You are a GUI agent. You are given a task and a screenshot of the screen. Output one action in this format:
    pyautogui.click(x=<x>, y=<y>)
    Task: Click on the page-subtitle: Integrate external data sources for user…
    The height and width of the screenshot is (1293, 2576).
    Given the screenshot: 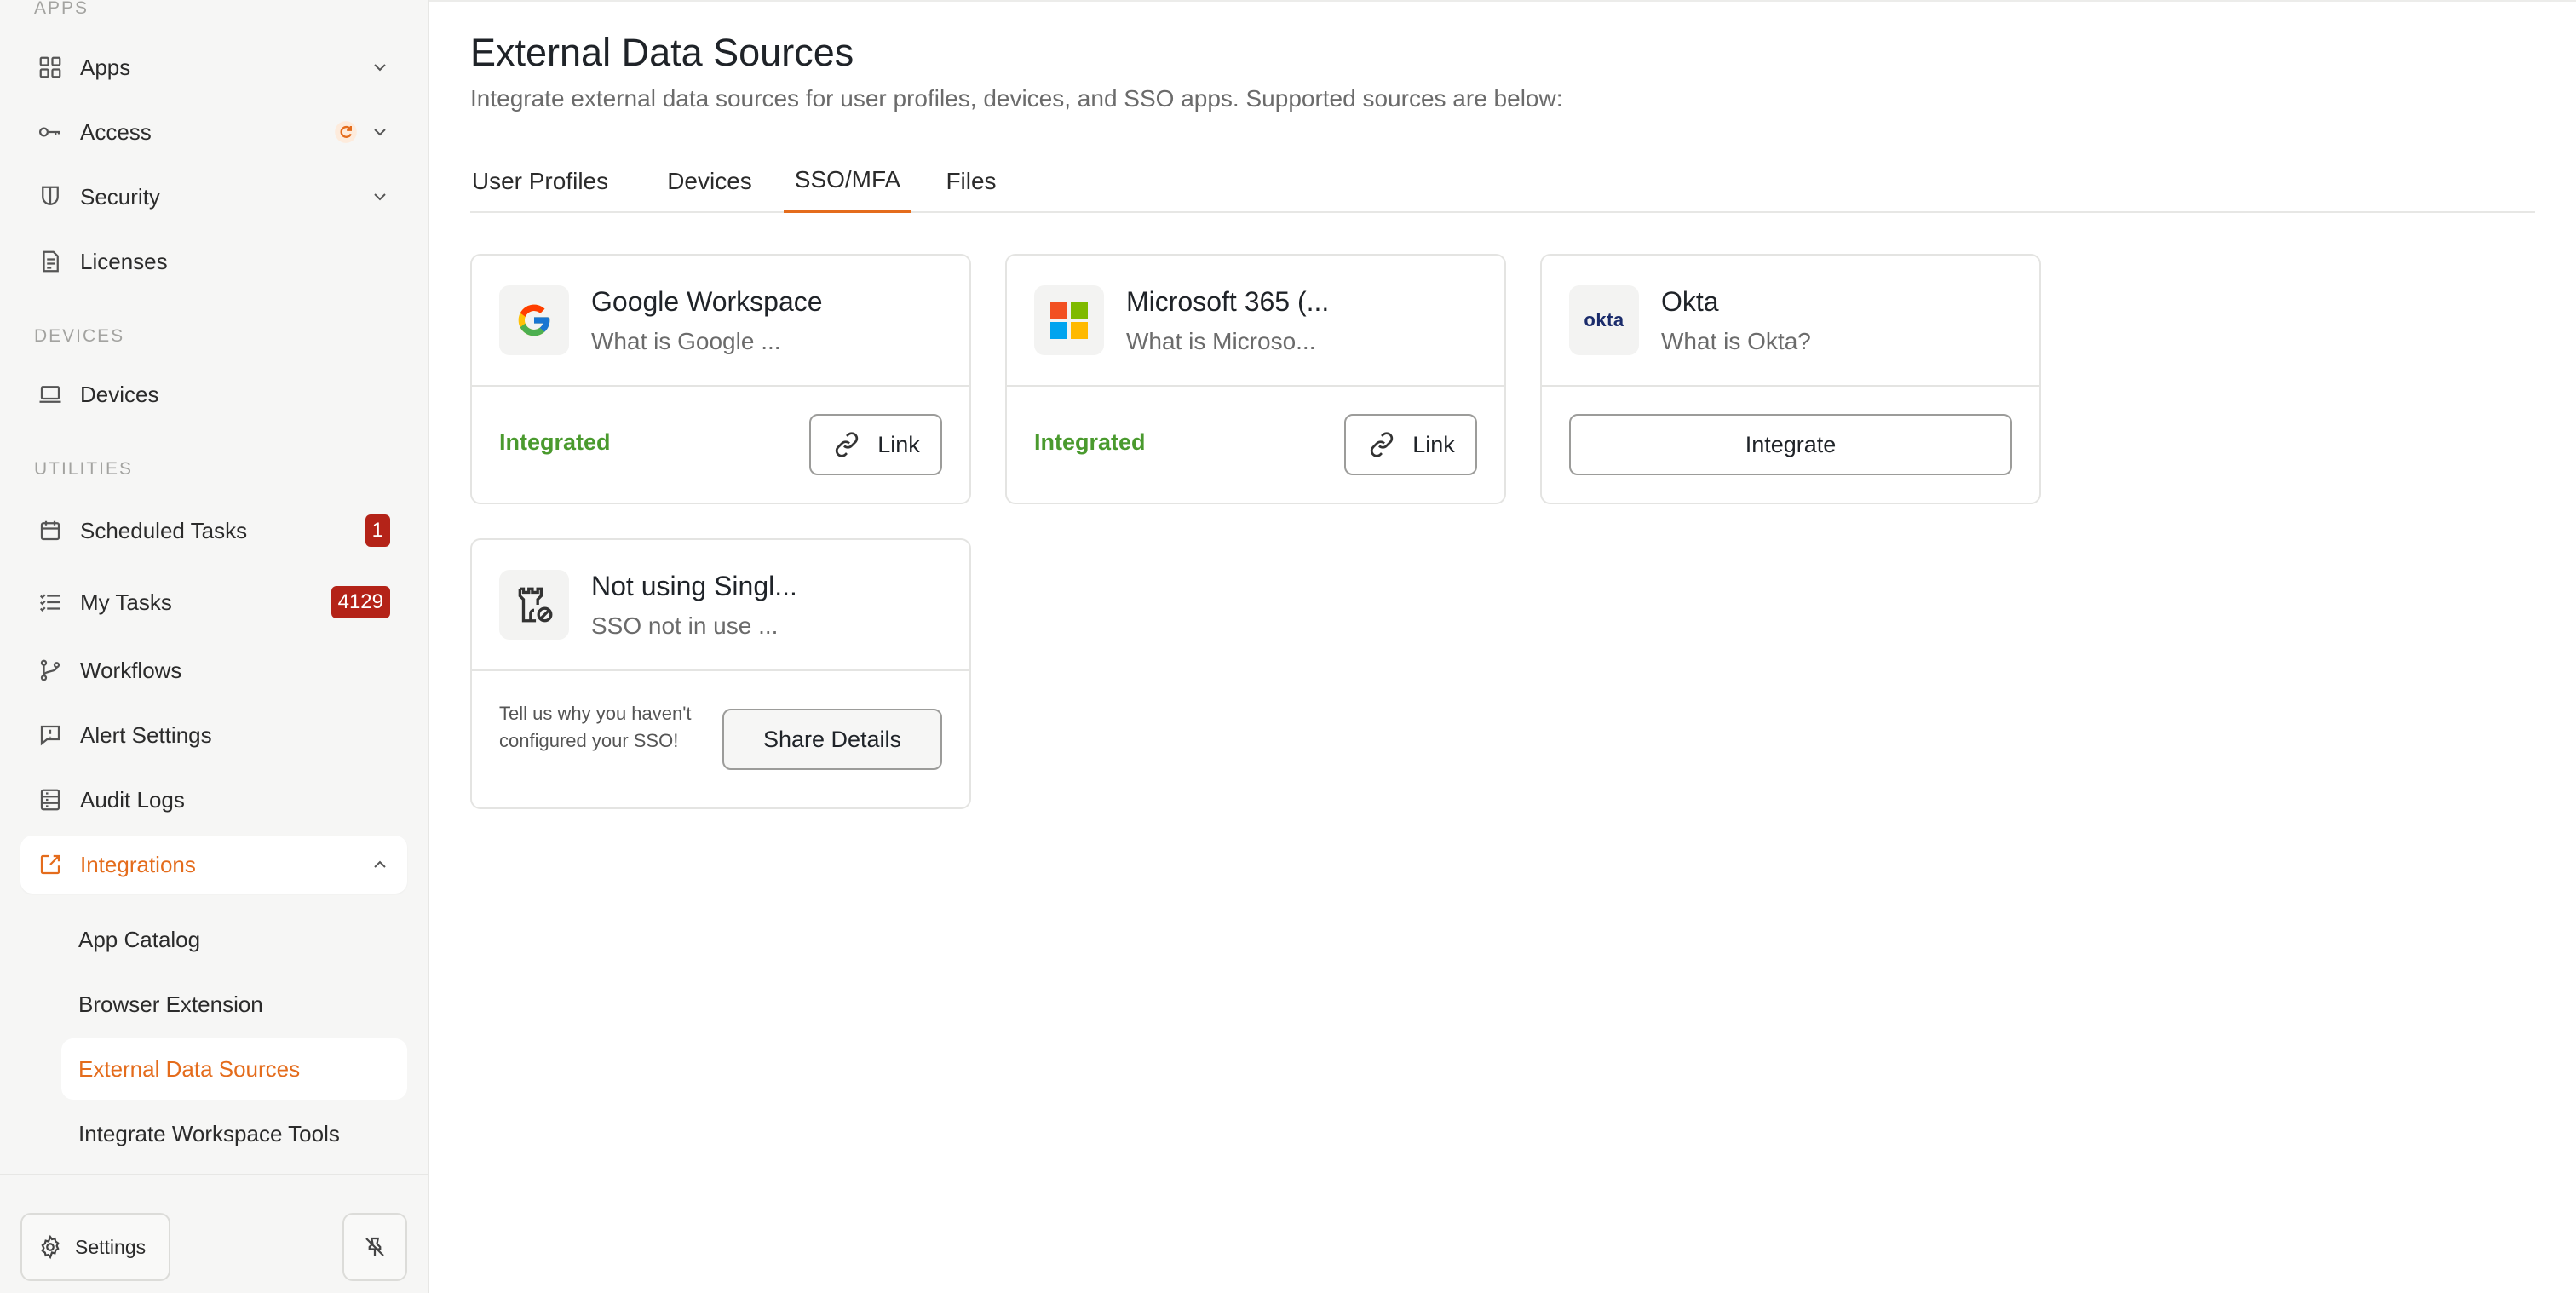 What is the action you would take?
    pyautogui.click(x=1017, y=98)
    